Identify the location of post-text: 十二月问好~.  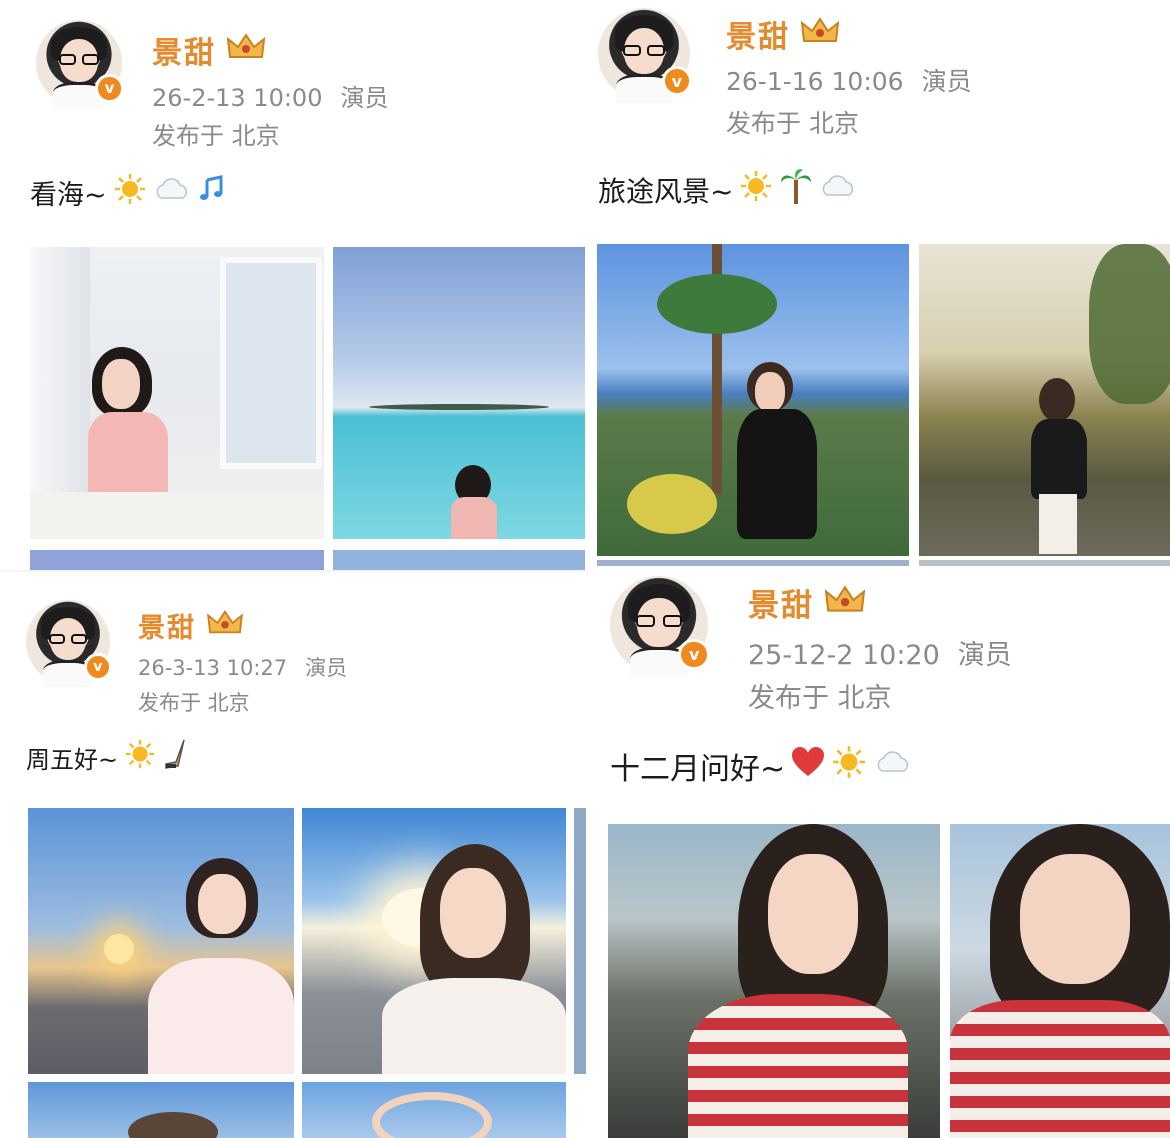
(761, 766).